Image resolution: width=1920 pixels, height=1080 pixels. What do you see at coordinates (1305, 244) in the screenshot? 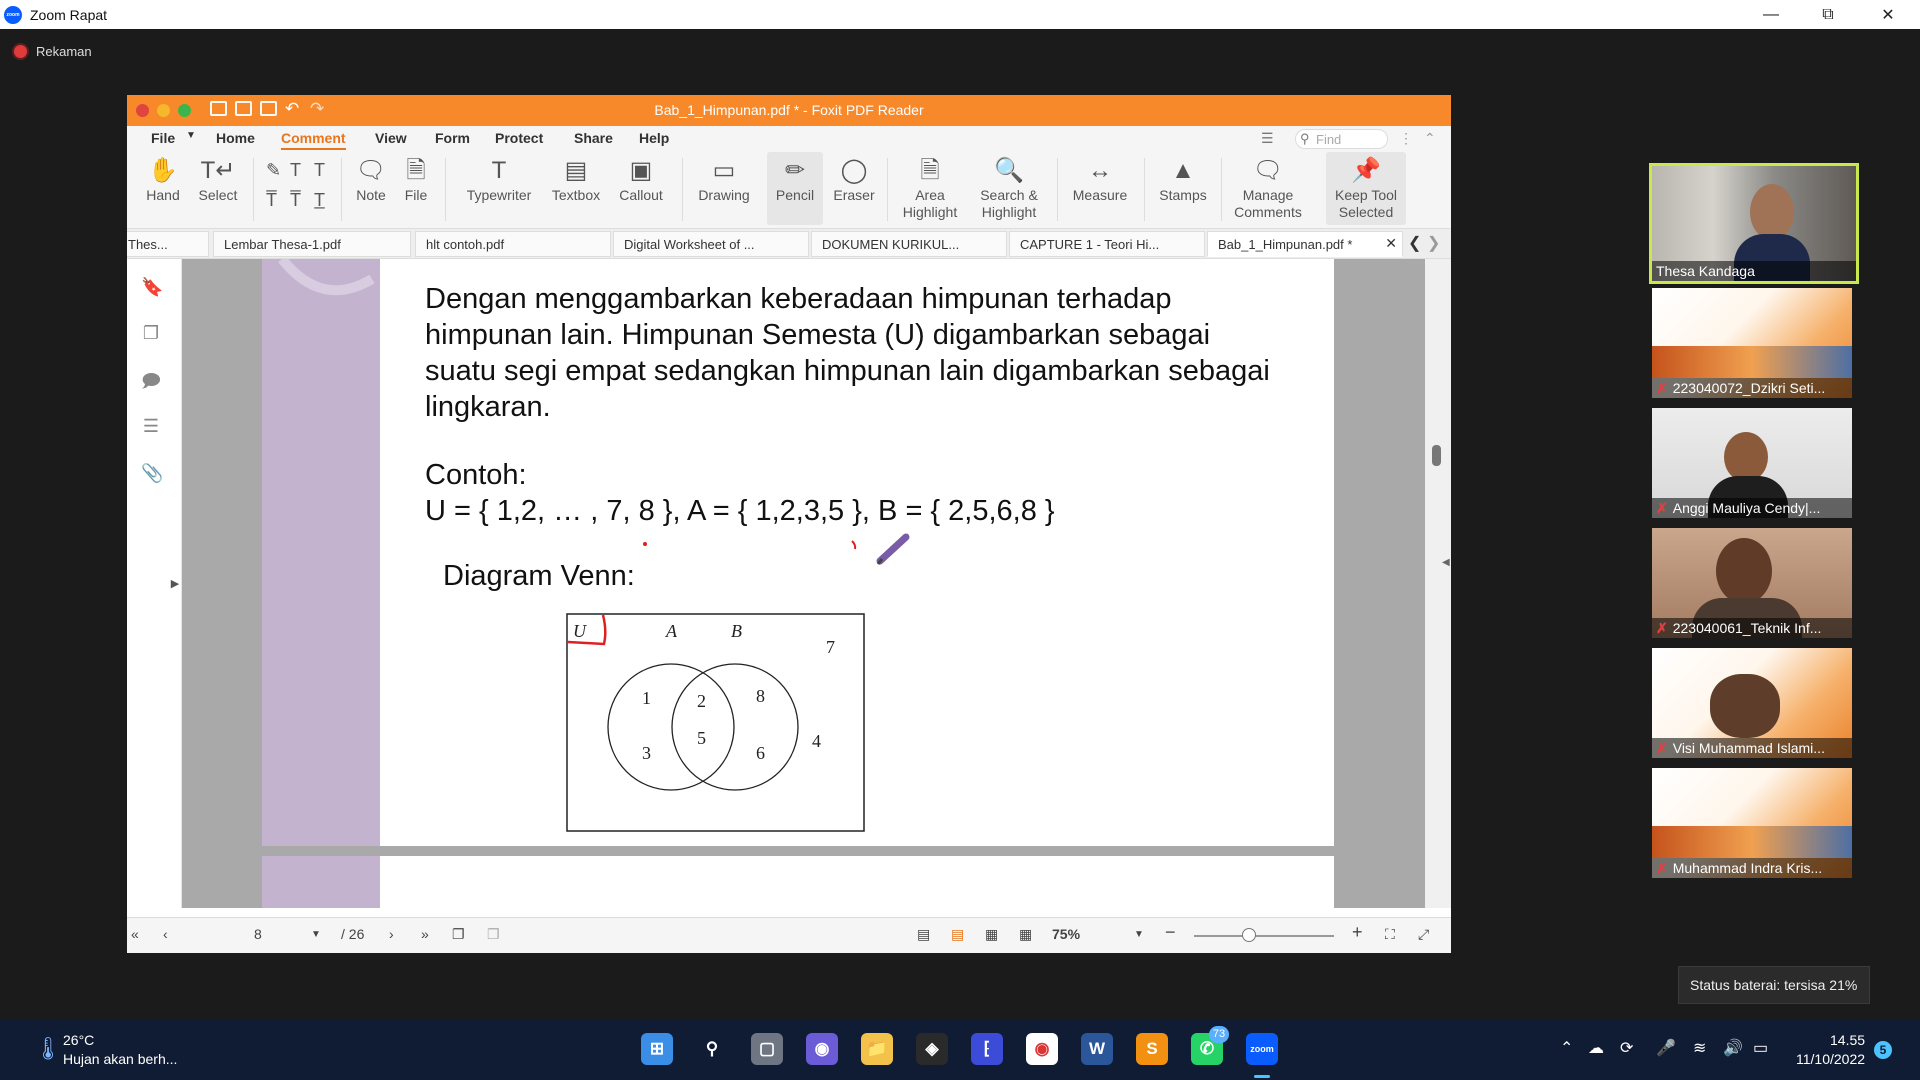
I see `doc-tab-active: Bab_1_Himpunan.pdf * ✕` at bounding box center [1305, 244].